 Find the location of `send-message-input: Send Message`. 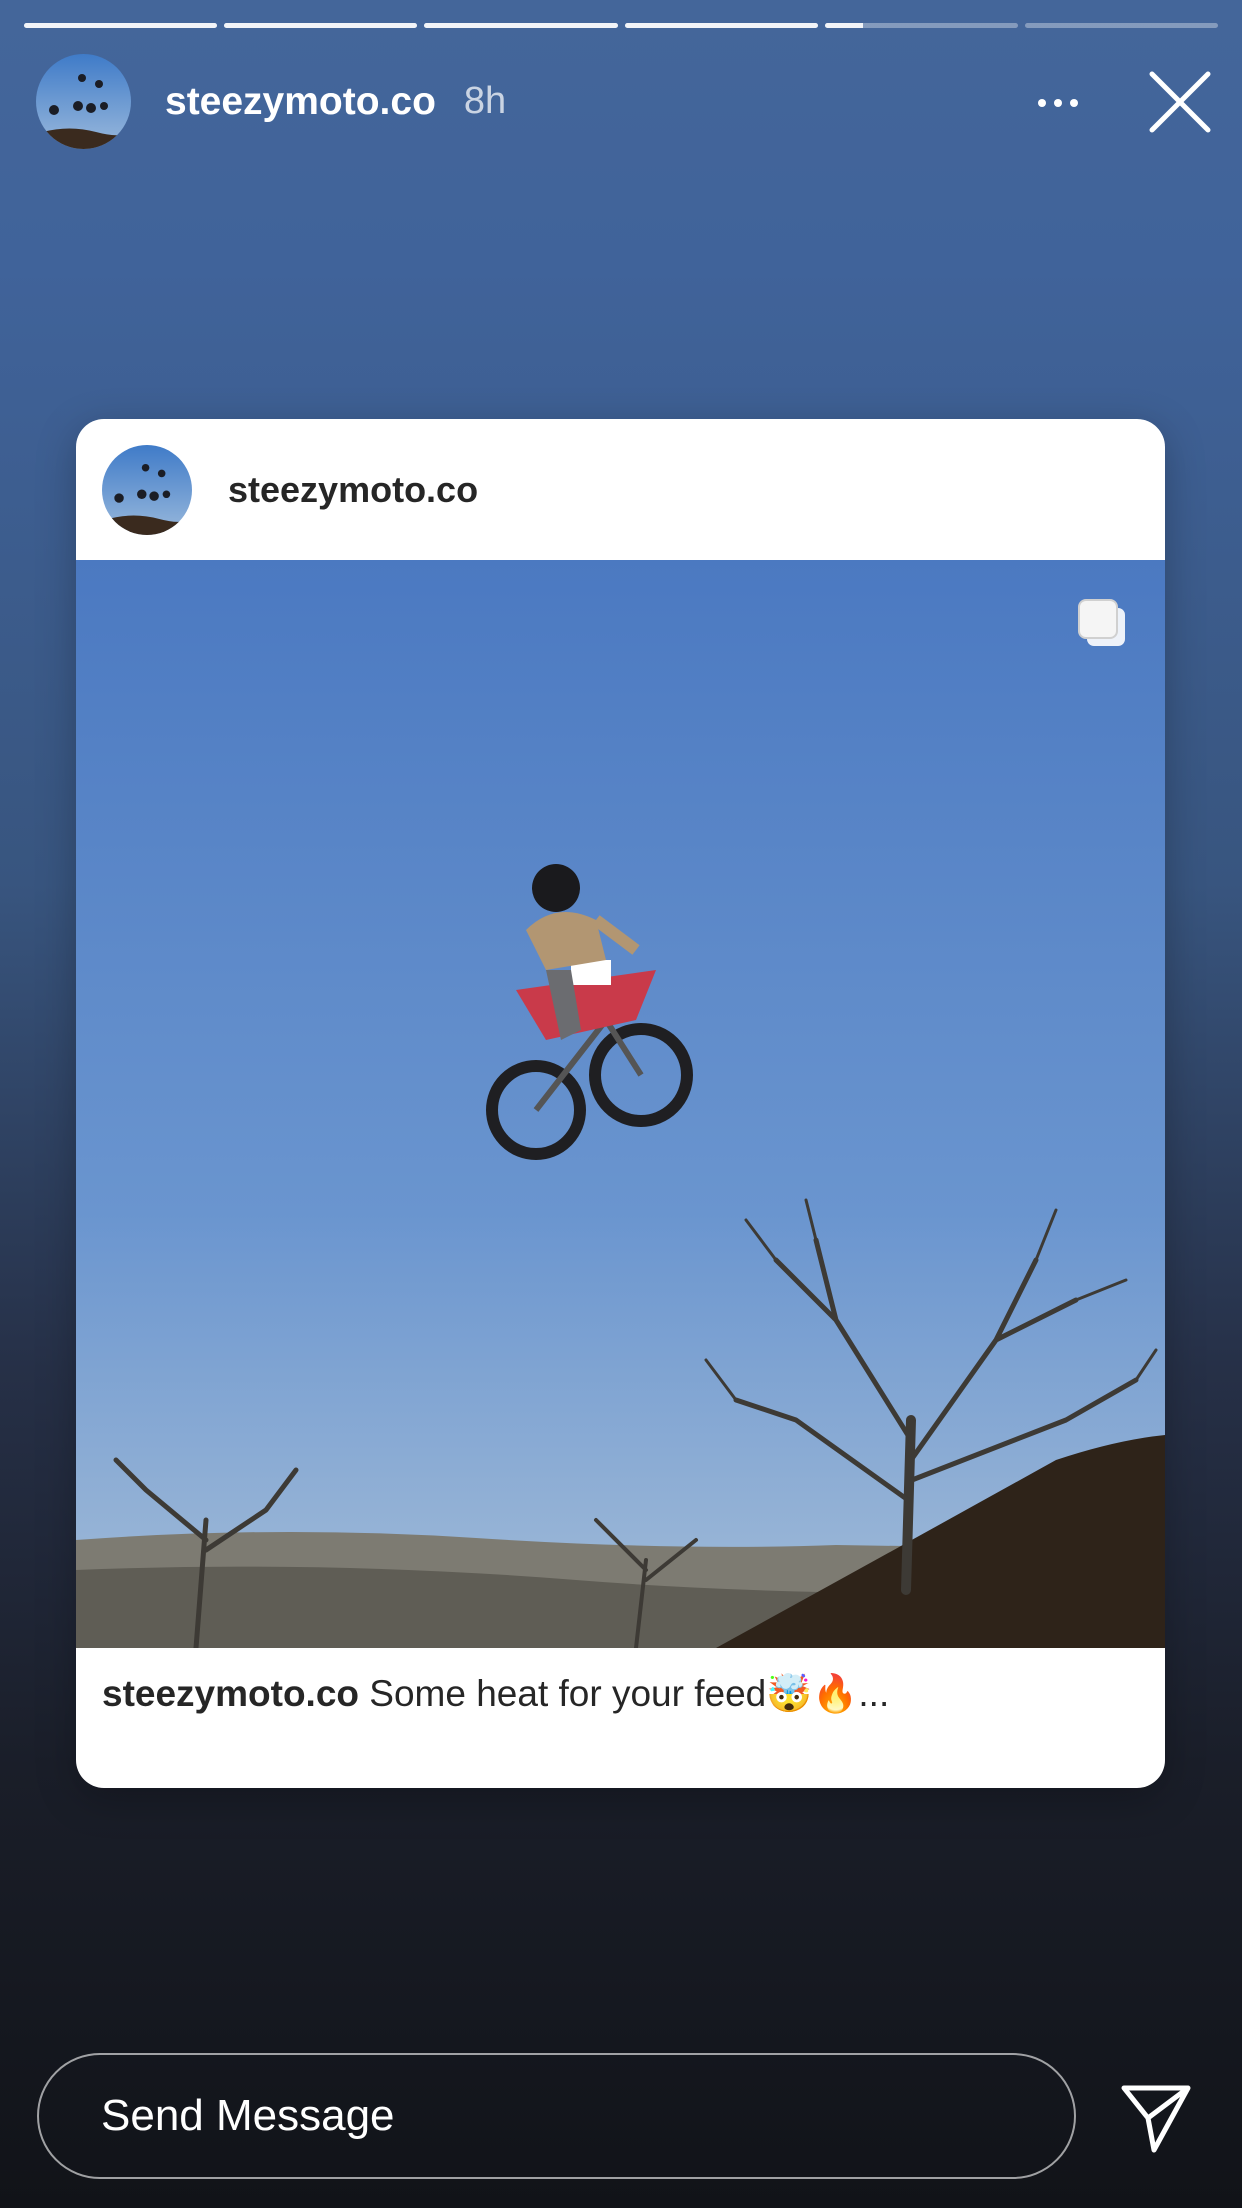

send-message-input: Send Message is located at coordinates (556, 2116).